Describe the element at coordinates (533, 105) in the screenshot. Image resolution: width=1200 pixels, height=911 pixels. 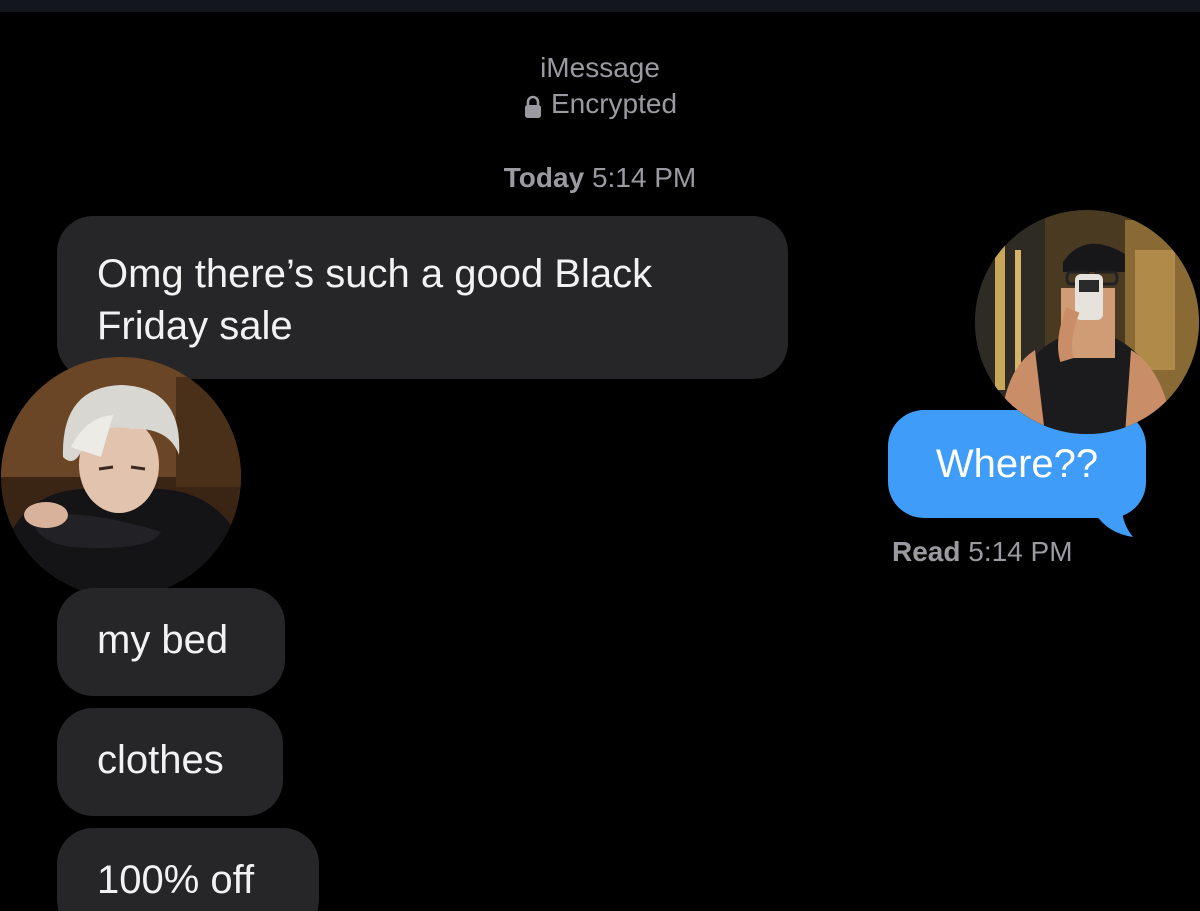
I see `lock-icon` at that location.